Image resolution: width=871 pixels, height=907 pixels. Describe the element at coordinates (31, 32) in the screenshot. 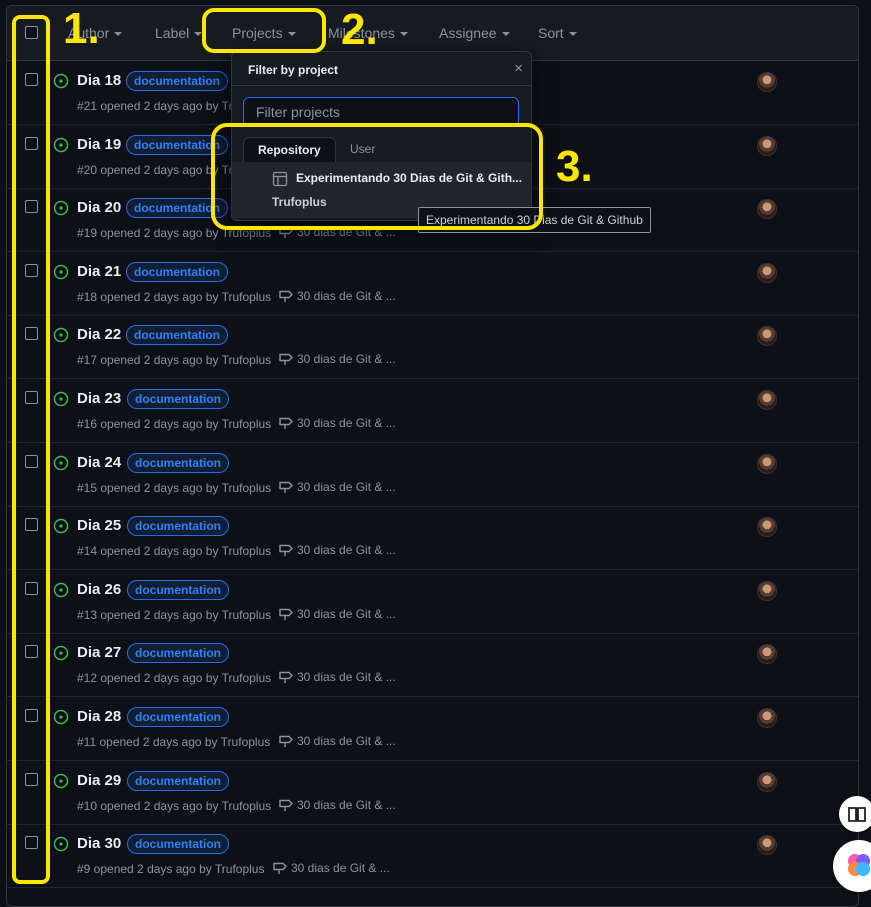

I see `select-all-checkbox` at that location.